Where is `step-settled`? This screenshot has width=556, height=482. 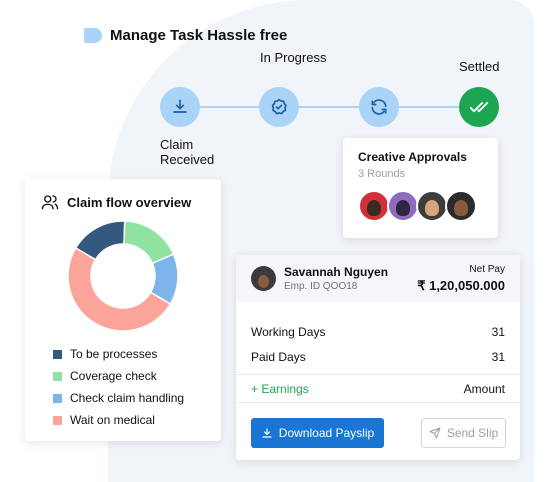 step-settled is located at coordinates (479, 107).